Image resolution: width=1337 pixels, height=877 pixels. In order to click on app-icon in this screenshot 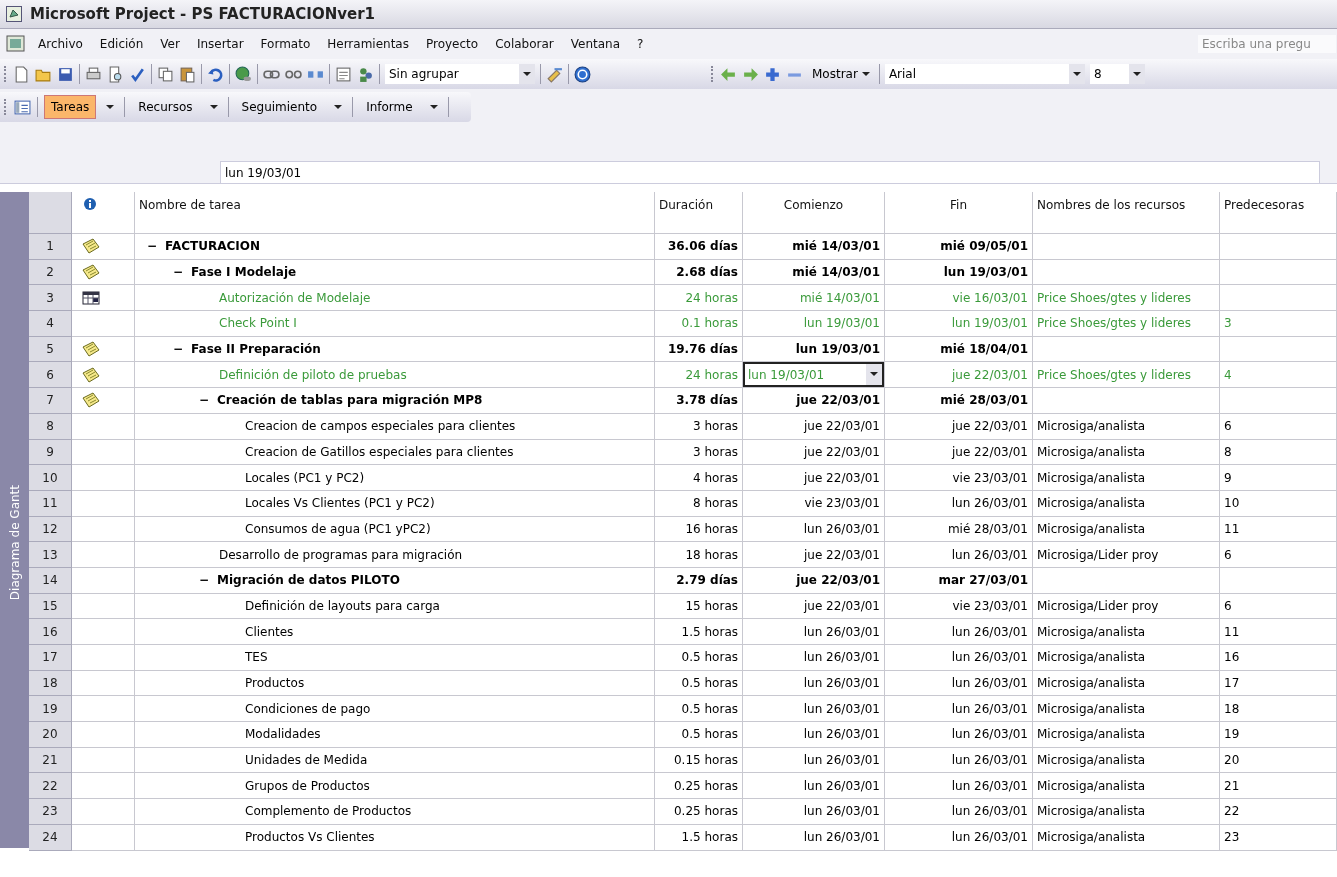, I will do `click(14, 14)`.